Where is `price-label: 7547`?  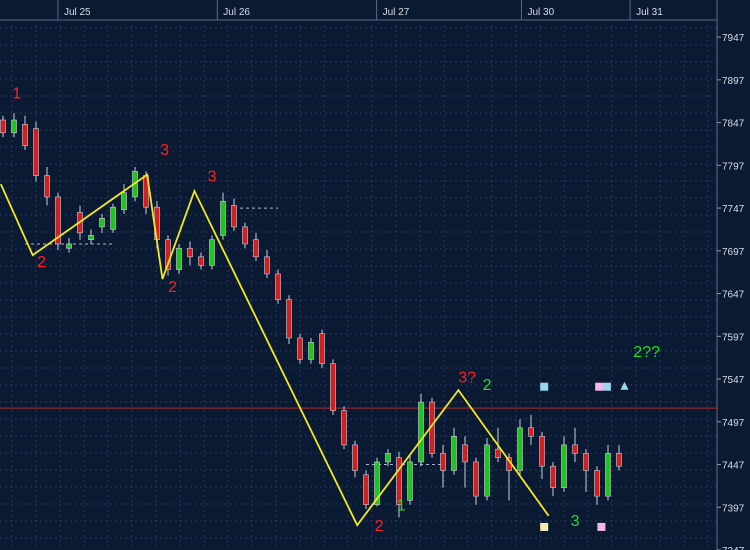 price-label: 7547 is located at coordinates (733, 380).